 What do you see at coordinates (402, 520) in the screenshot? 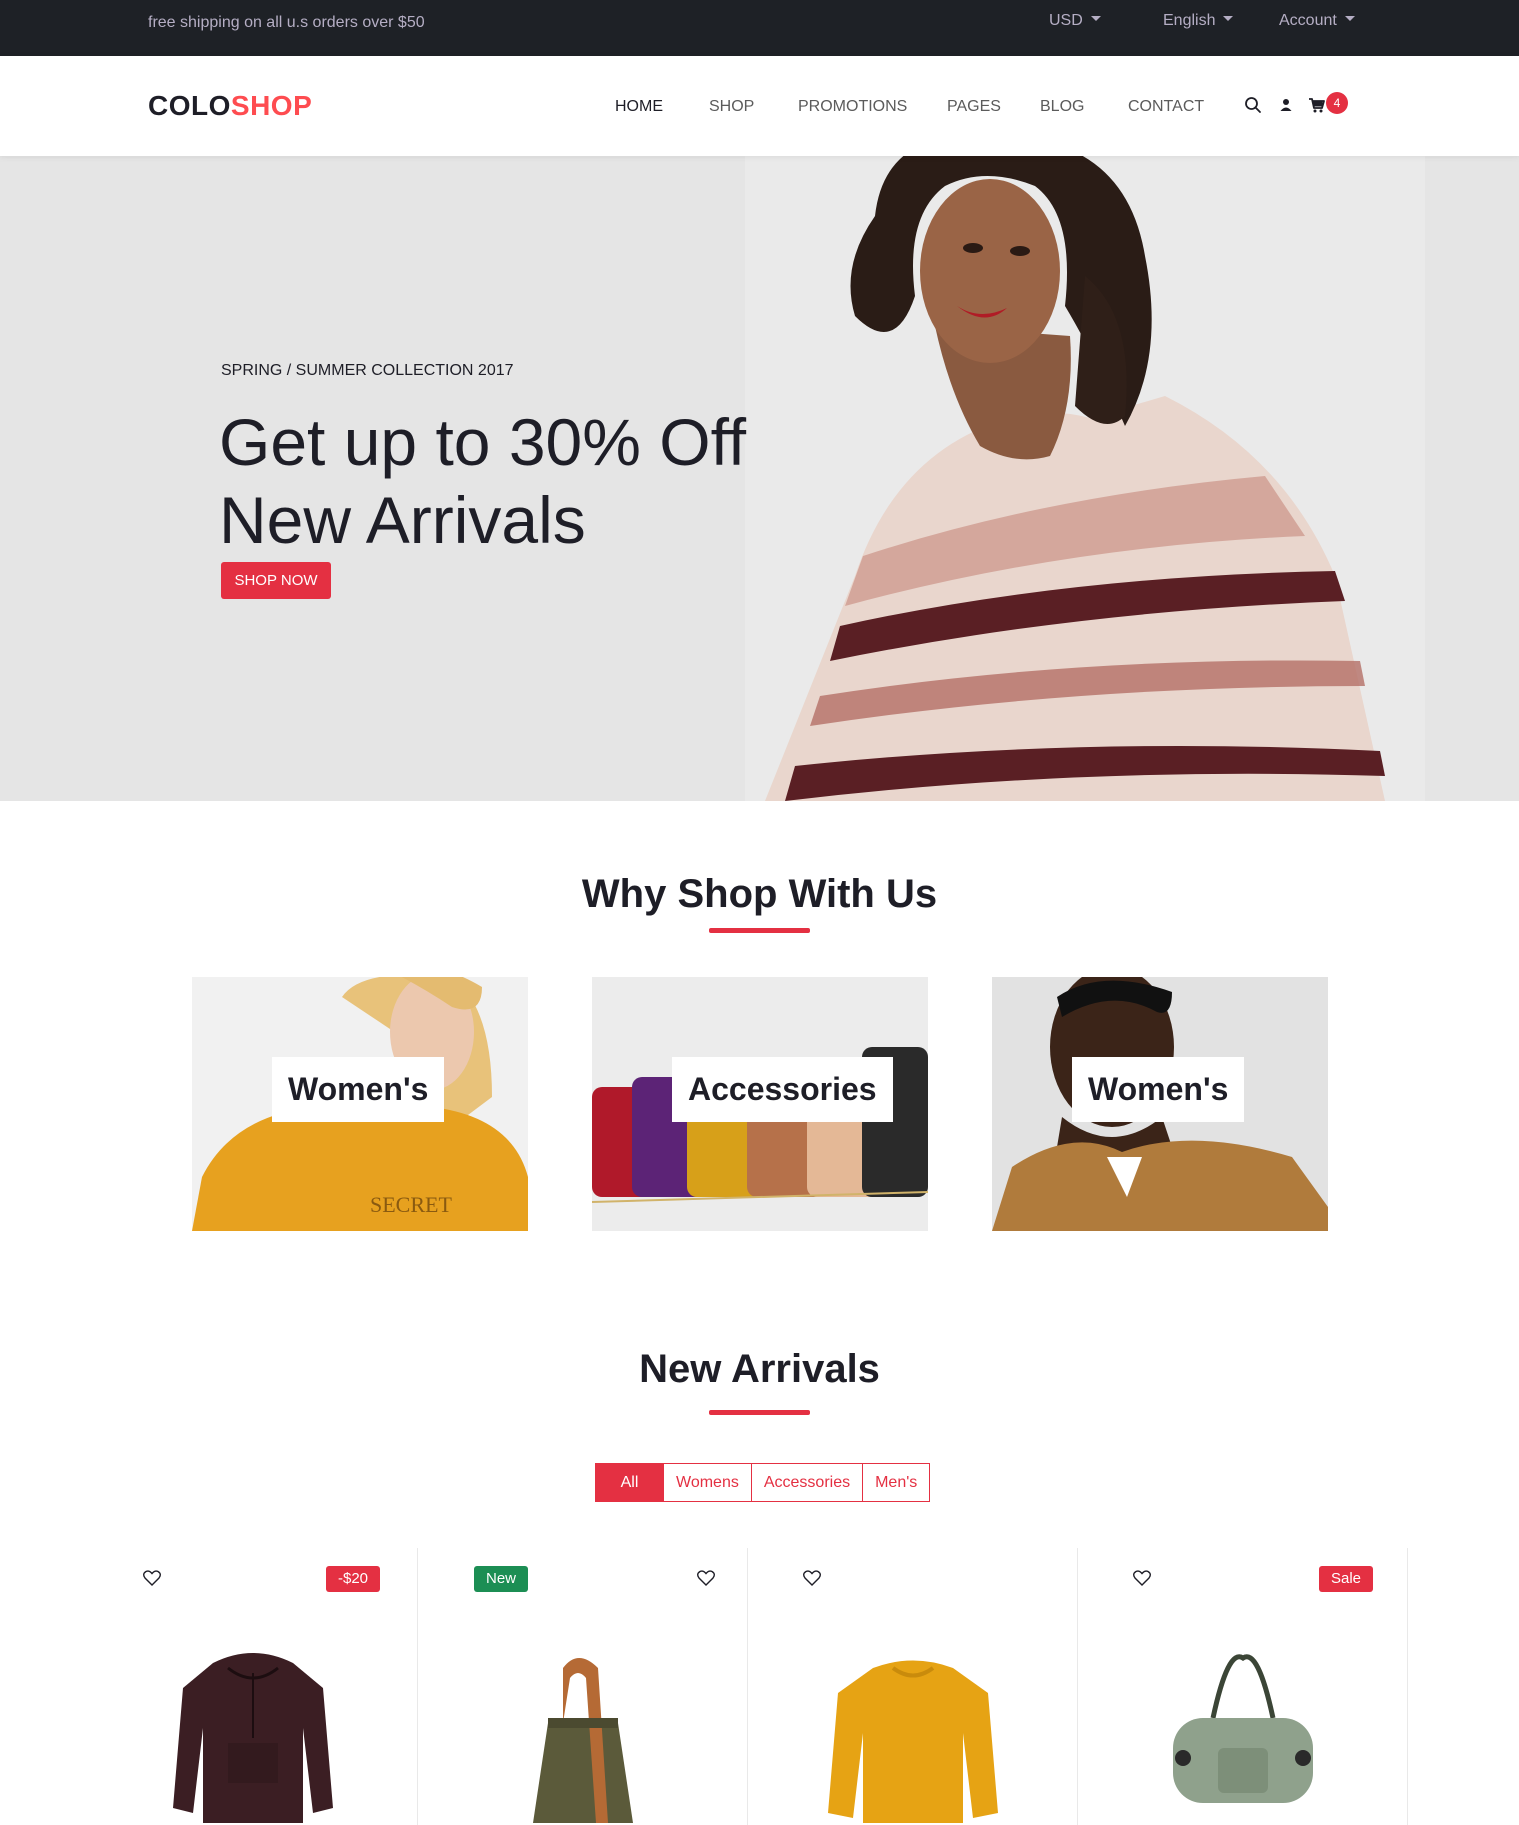
I see `hero-title-line2: New Arrivals` at bounding box center [402, 520].